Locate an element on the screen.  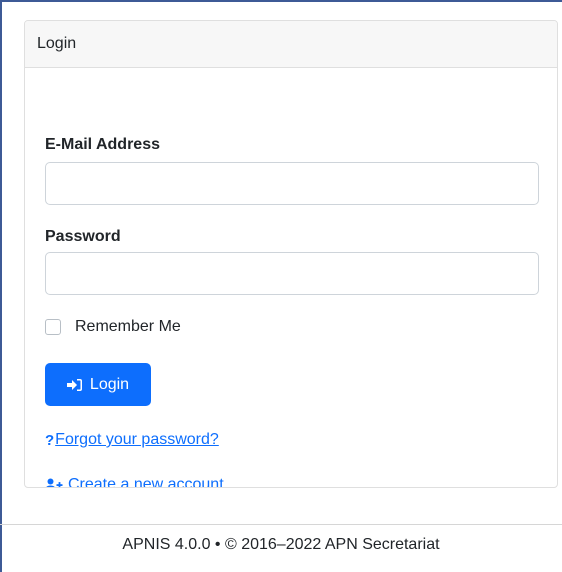
create-account-row: Create a new account is located at coordinates (134, 481).